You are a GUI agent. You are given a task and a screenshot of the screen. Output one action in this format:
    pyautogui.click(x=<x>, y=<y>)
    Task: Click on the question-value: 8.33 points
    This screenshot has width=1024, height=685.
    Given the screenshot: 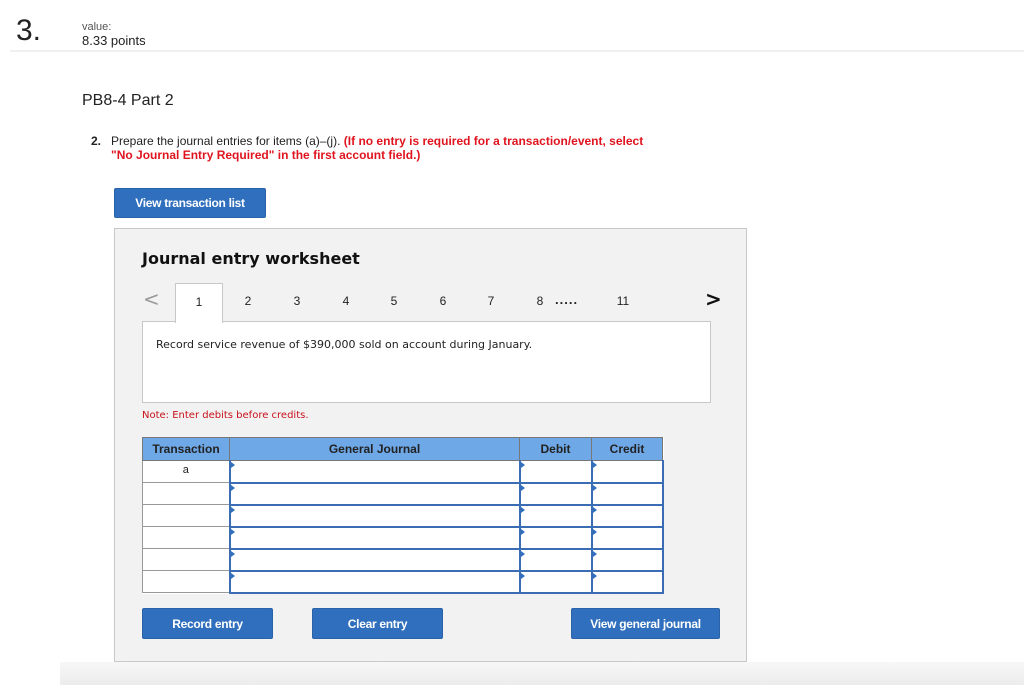 What is the action you would take?
    pyautogui.click(x=114, y=40)
    